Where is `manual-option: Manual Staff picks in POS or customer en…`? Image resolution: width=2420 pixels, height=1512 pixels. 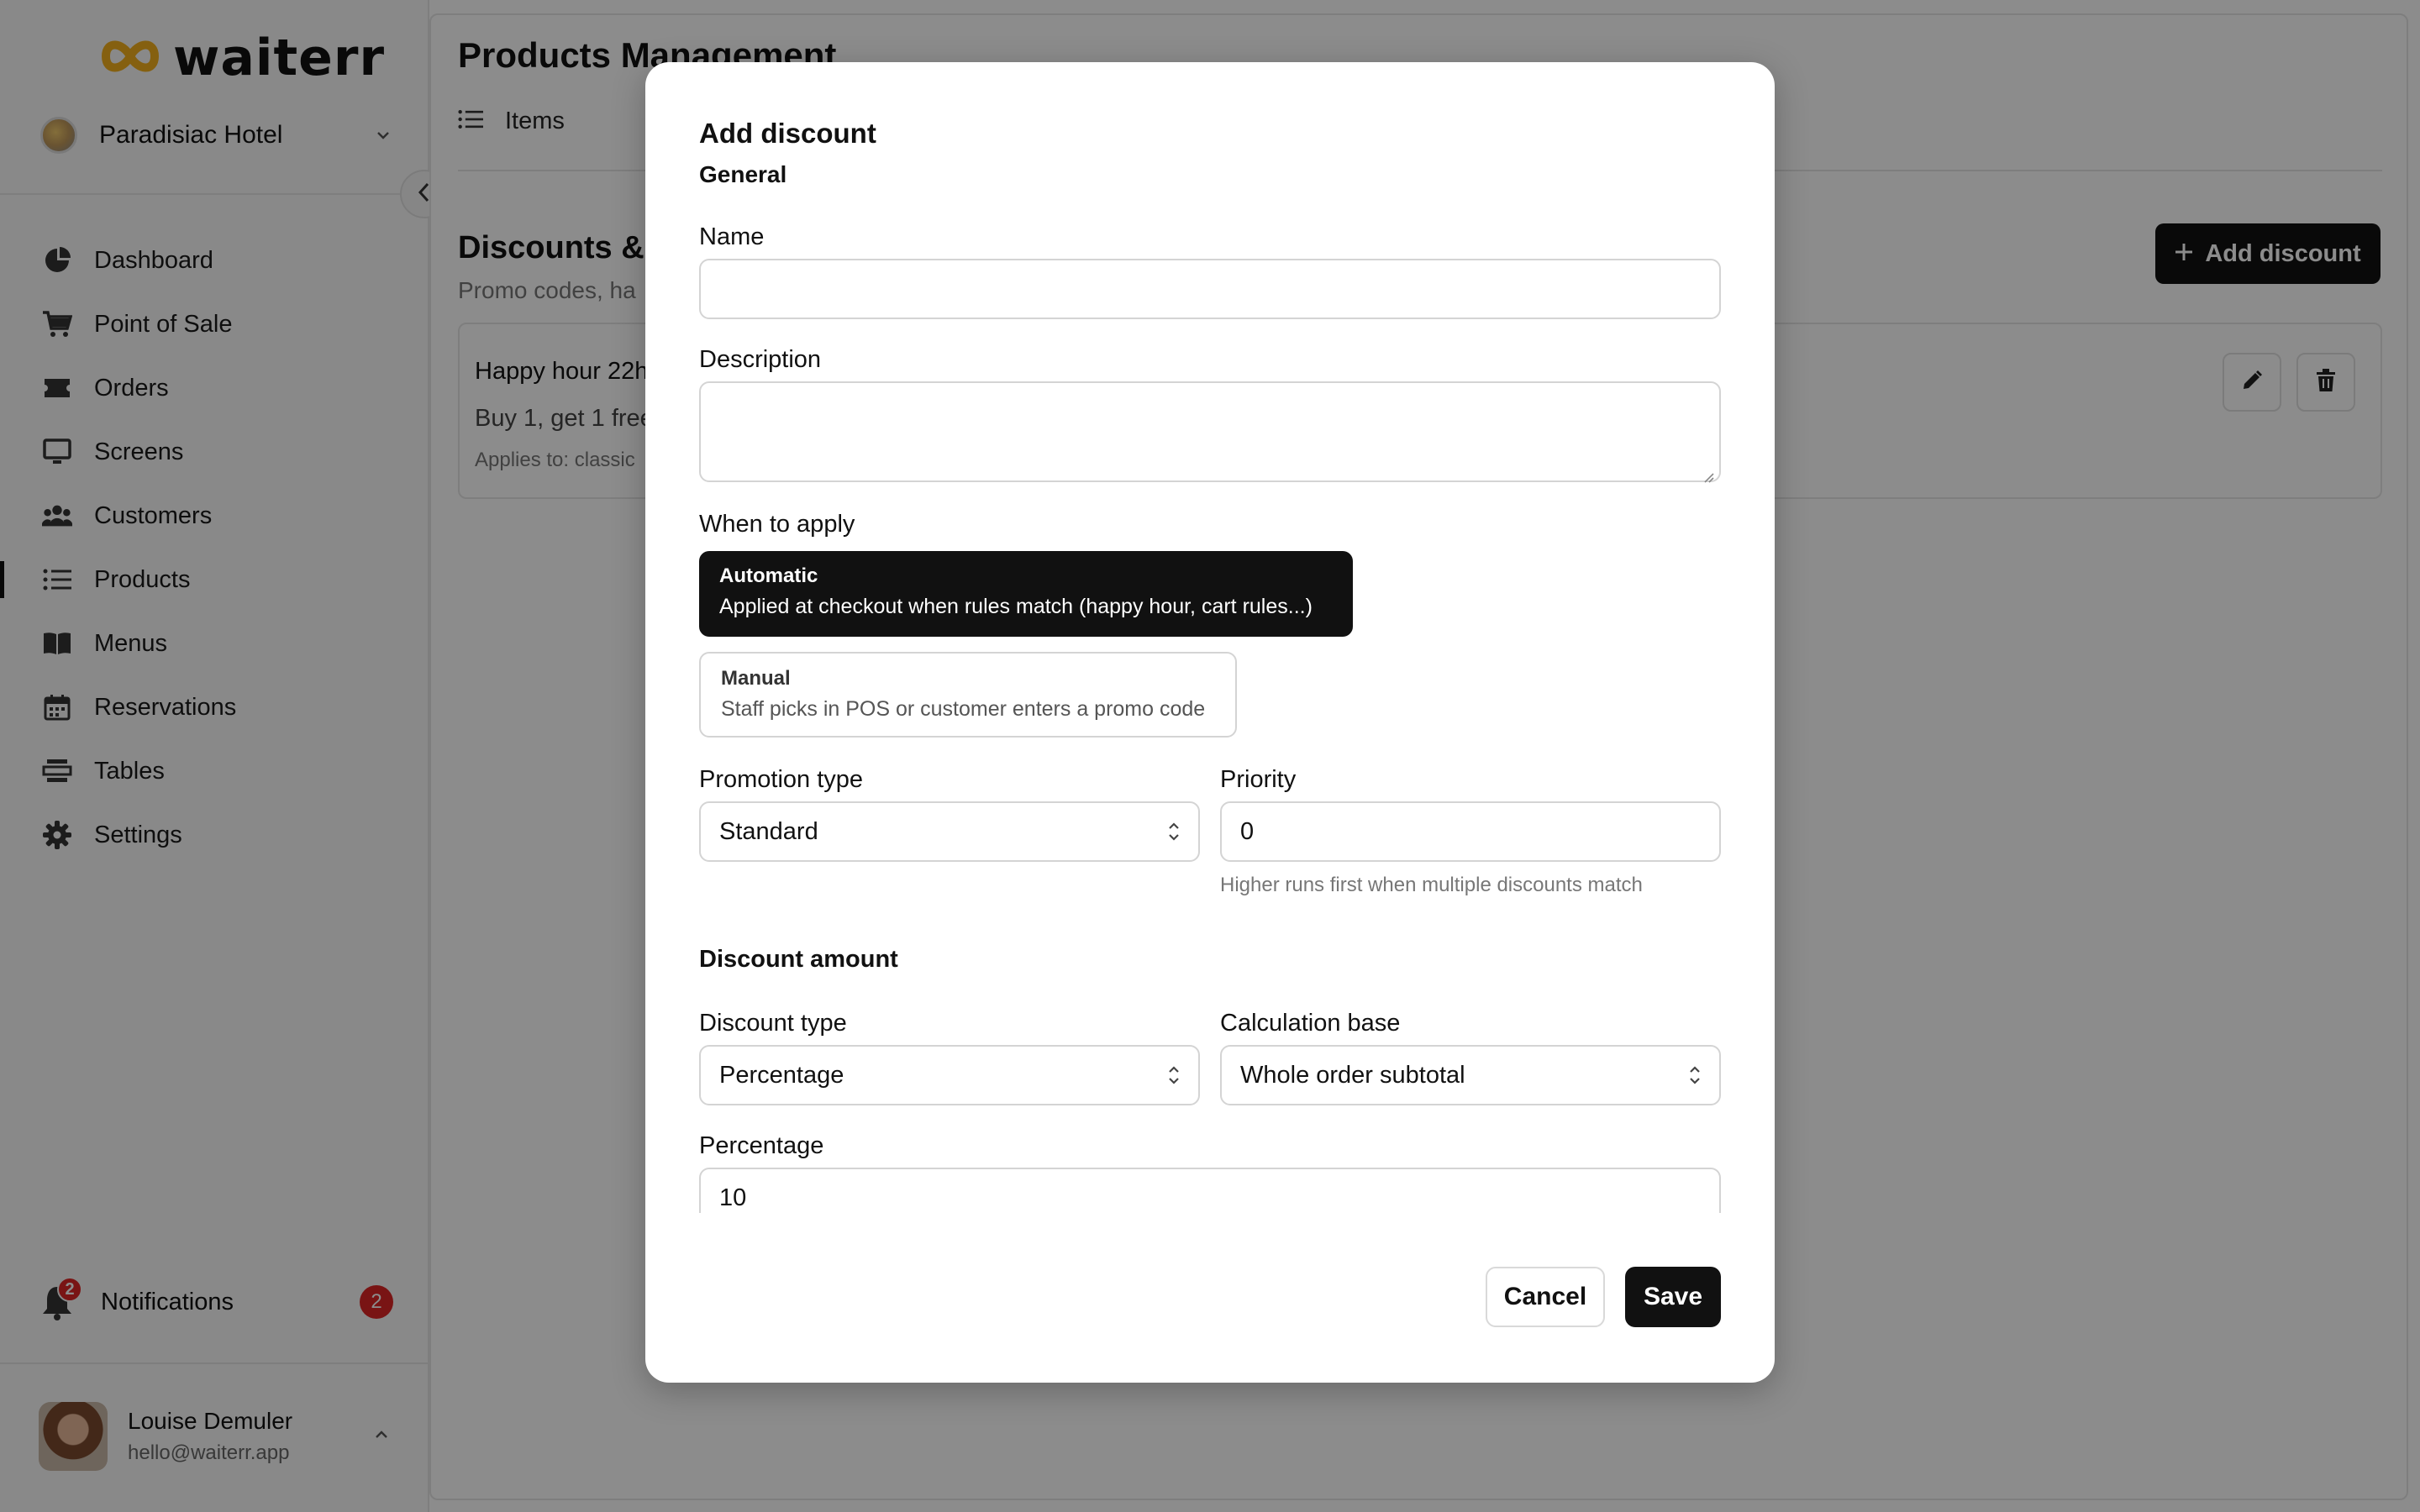
manual-option: Manual Staff picks in POS or customer en… is located at coordinates (968, 695).